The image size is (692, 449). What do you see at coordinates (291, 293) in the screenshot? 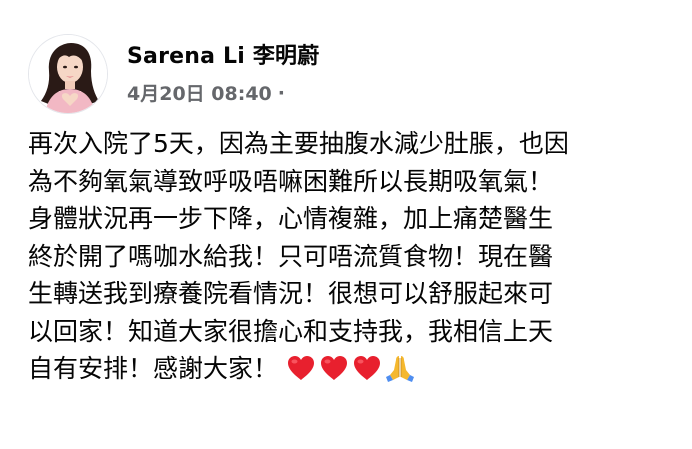
I see `post-line: 生轉送我到療養院看情況！很想可以舒服起來可` at bounding box center [291, 293].